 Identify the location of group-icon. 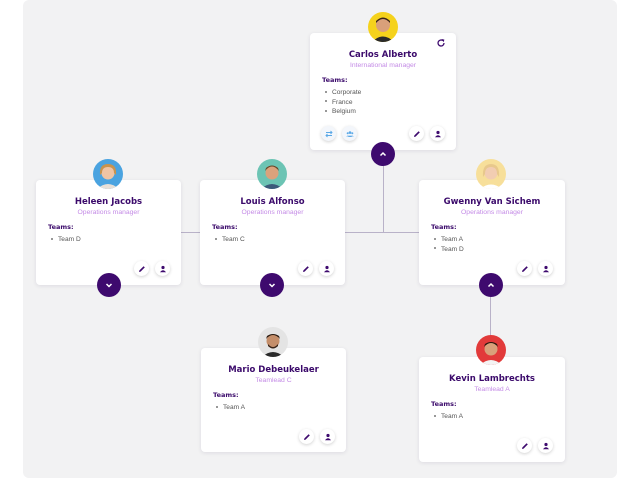
(349, 133).